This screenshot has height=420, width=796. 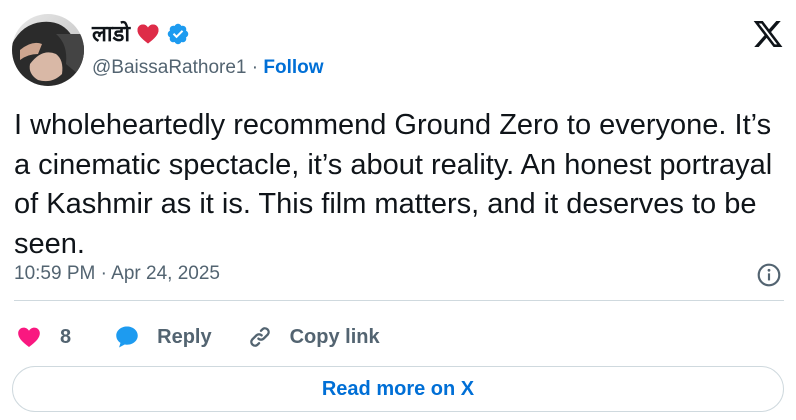 I want to click on avatar-photo, so click(x=48, y=50).